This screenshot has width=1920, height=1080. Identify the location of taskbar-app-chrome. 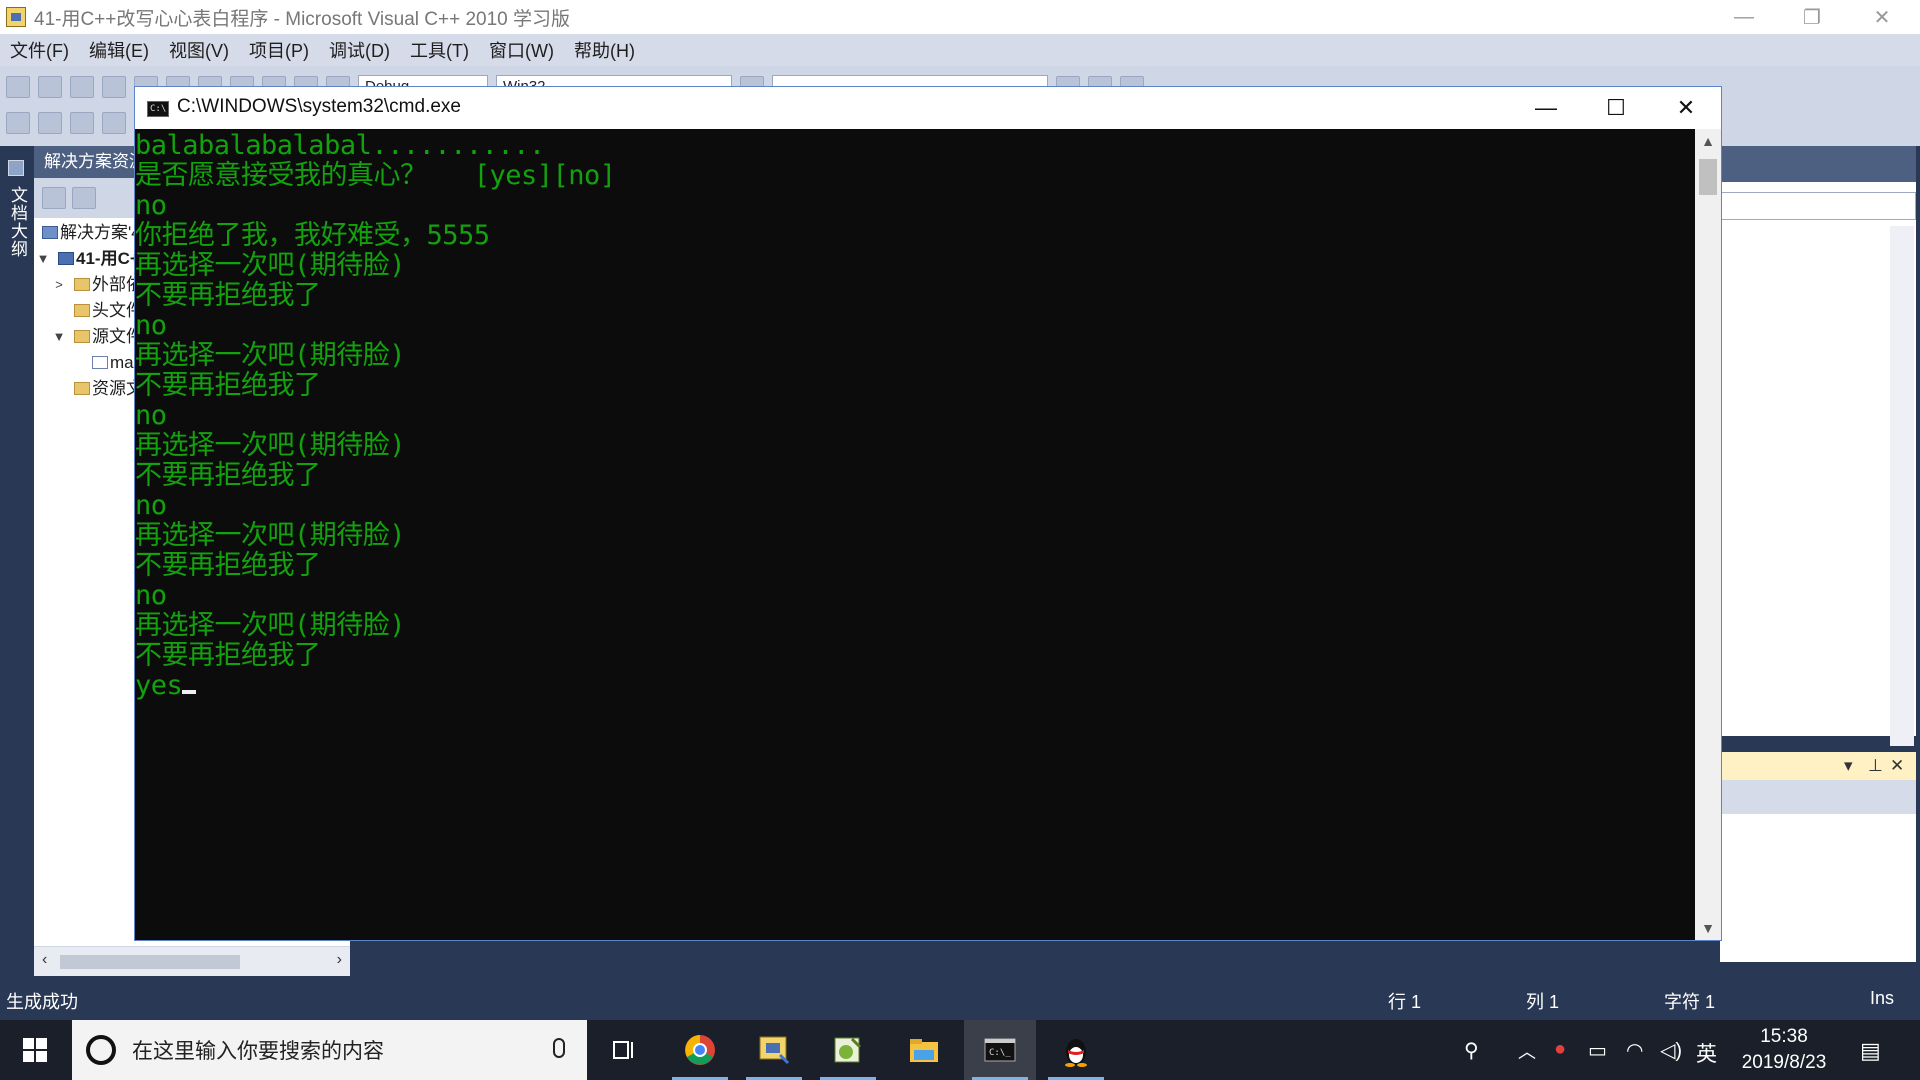
(700, 1050).